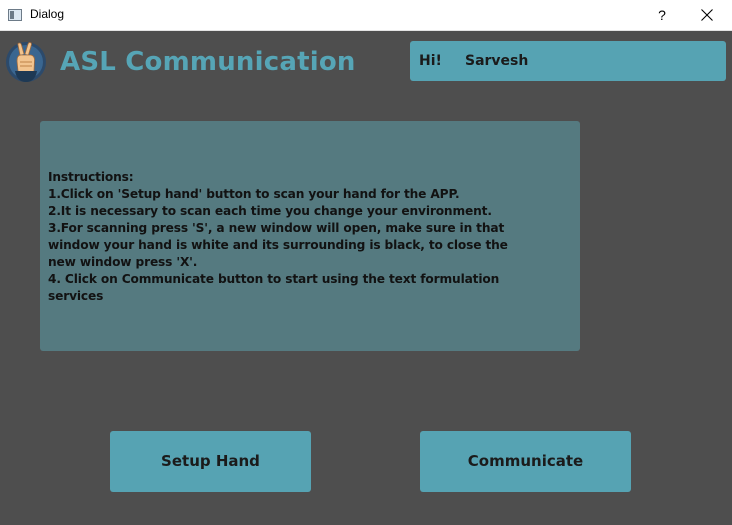 This screenshot has width=732, height=525. I want to click on app-title: ASL Communication, so click(208, 62).